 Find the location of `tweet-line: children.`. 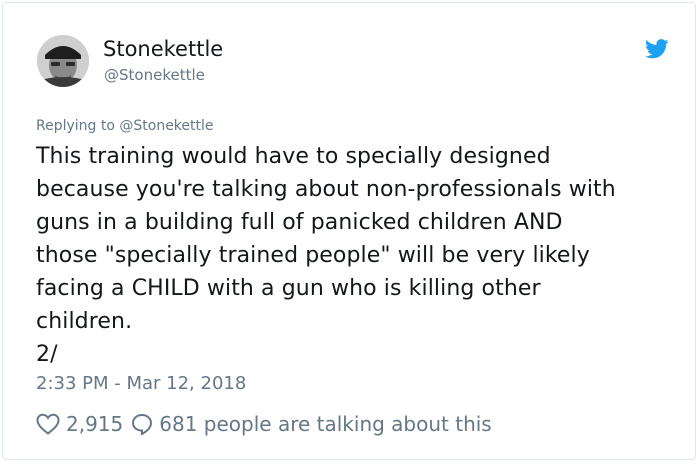

tweet-line: children. is located at coordinates (84, 321).